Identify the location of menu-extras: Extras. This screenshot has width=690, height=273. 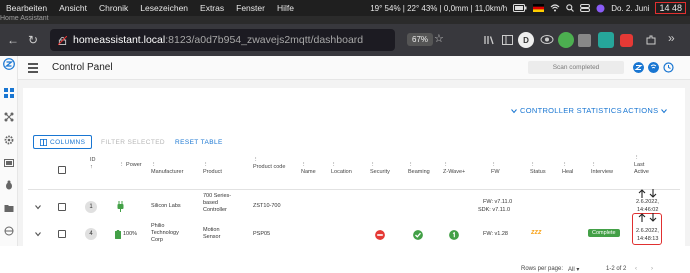
(212, 8).